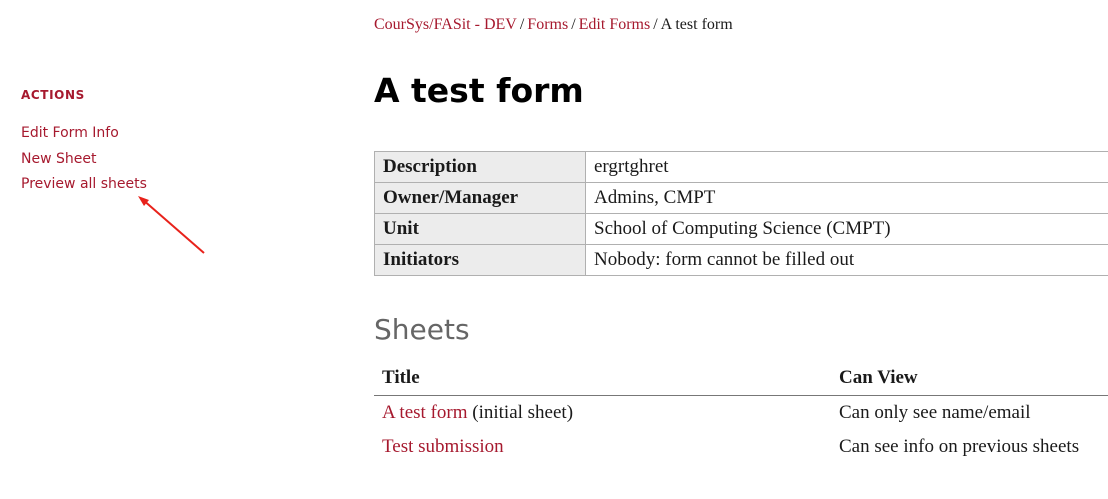  What do you see at coordinates (846, 260) in the screenshot?
I see `initiators-value: Nobody: form cannot be filled out` at bounding box center [846, 260].